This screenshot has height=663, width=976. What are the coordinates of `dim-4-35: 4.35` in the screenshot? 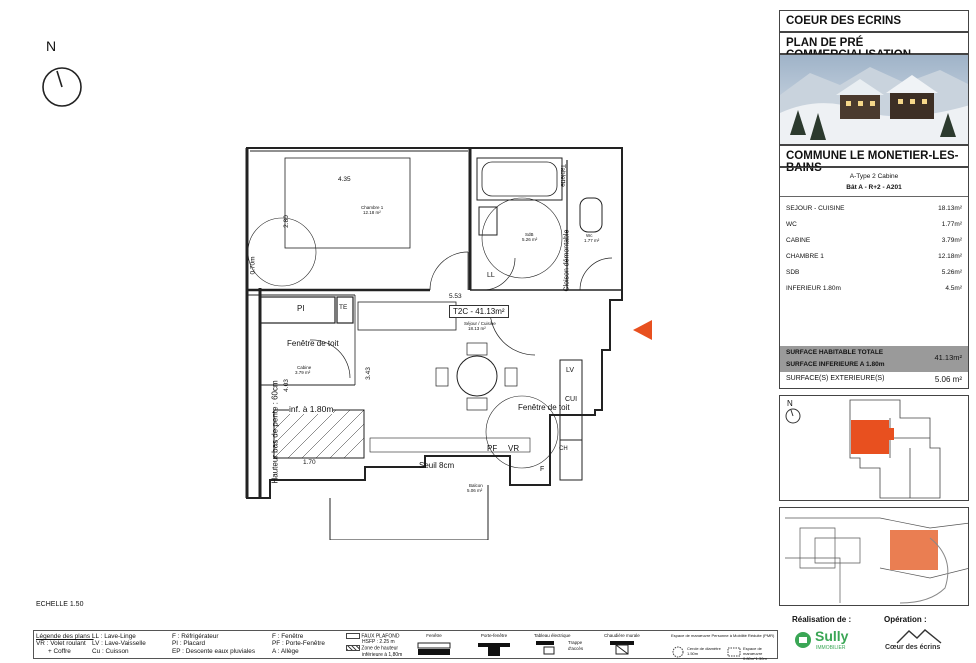 It's located at (344, 179).